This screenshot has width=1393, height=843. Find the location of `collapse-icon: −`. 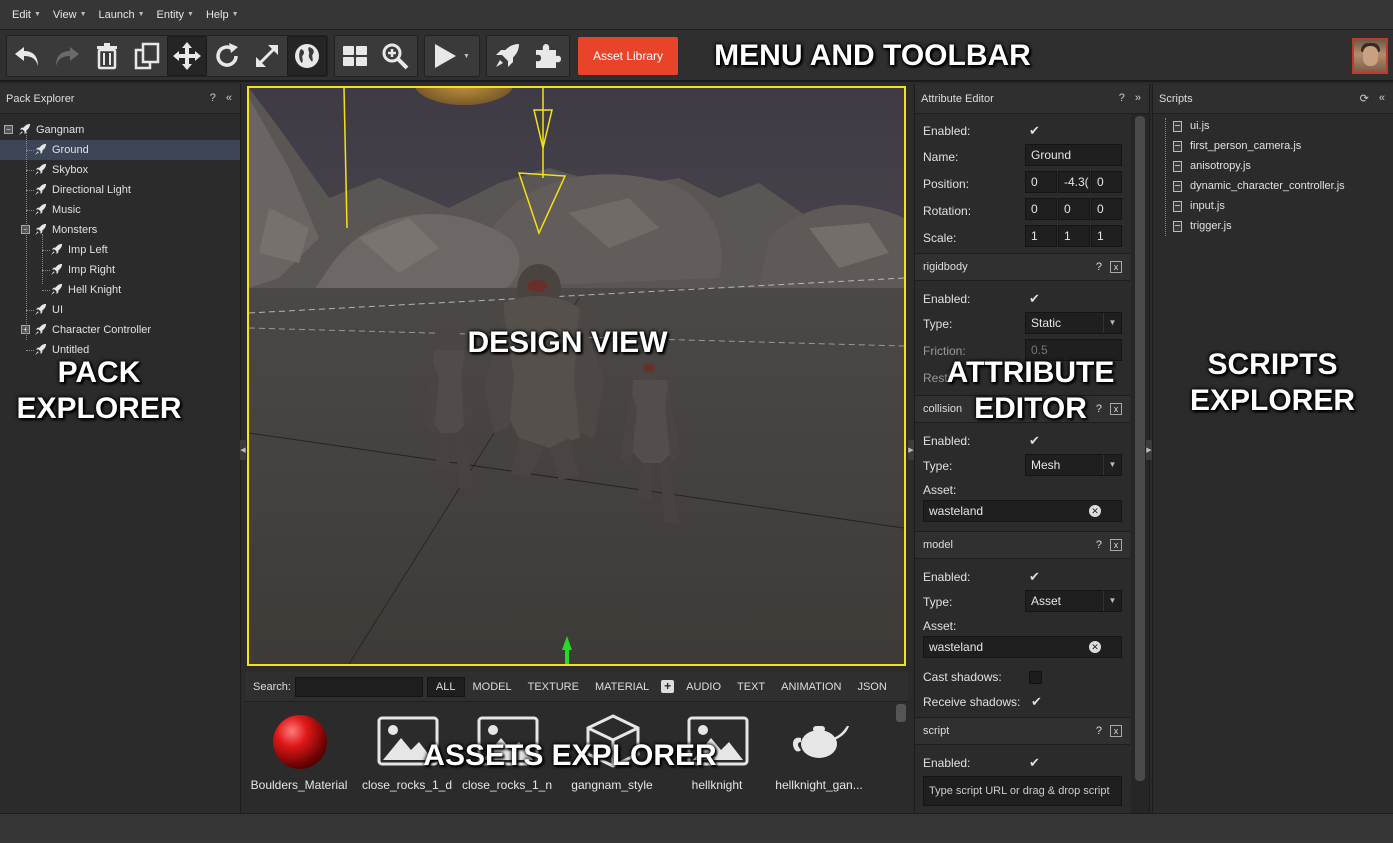

collapse-icon: − is located at coordinates (8, 129).